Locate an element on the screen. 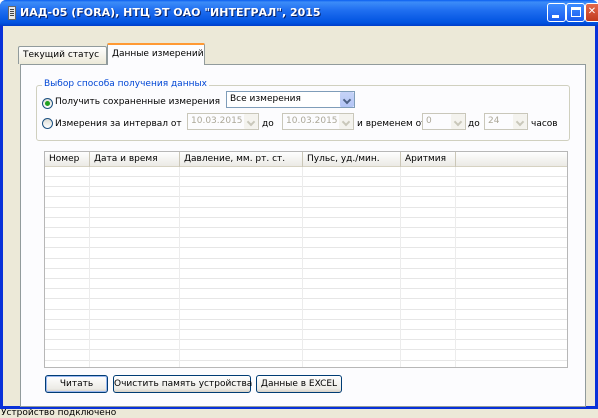 The height and width of the screenshot is (418, 598). data-source-group-title: Выбор способа получения данных is located at coordinates (125, 84).